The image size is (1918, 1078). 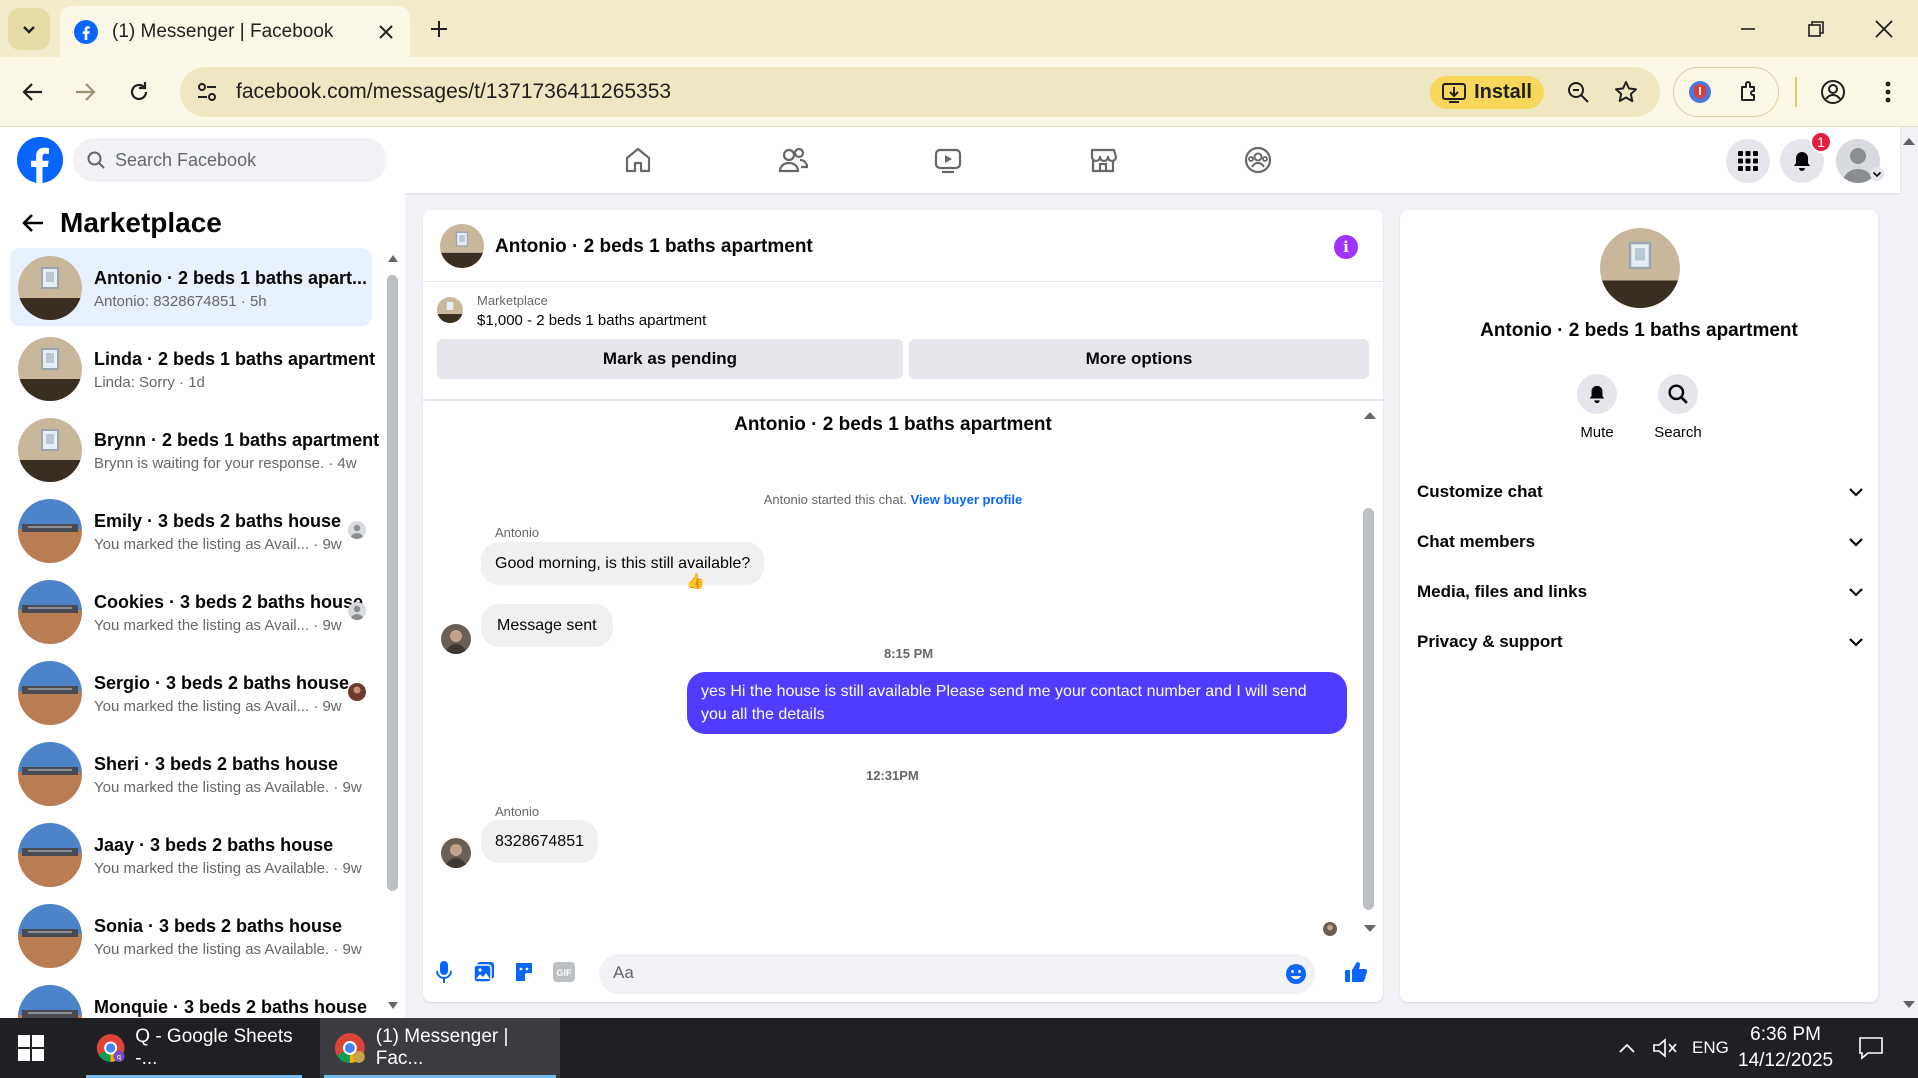 I want to click on incoming-message: 8328674851, so click(x=539, y=841).